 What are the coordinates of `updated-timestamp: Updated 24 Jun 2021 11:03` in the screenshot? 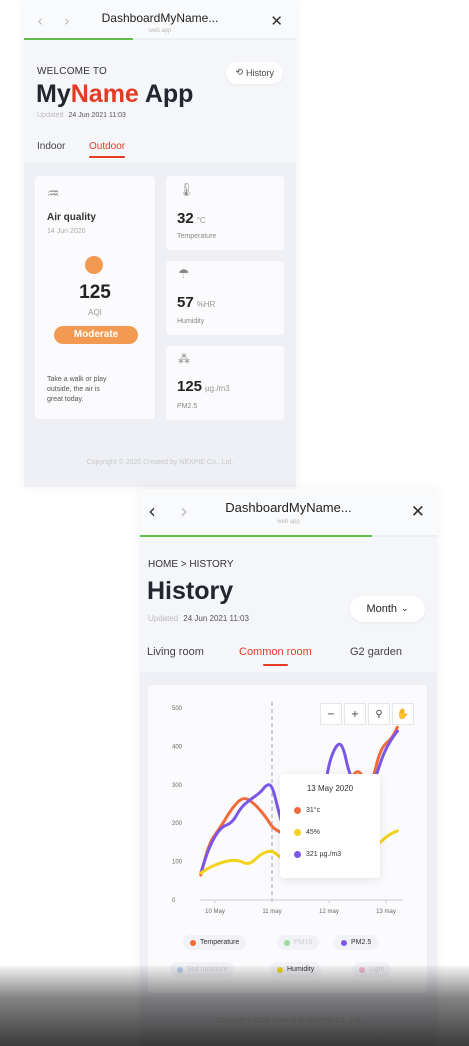 It's located at (81, 115).